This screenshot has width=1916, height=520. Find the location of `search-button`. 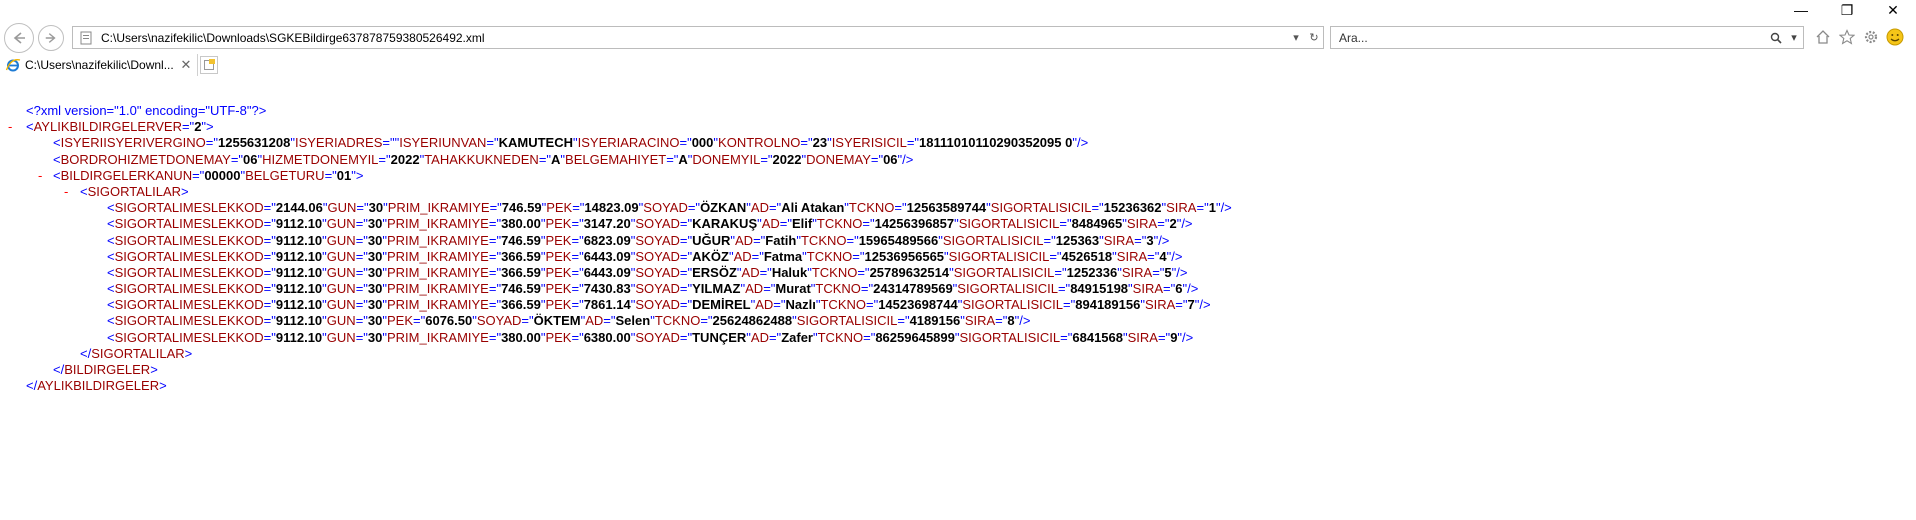

search-button is located at coordinates (1776, 37).